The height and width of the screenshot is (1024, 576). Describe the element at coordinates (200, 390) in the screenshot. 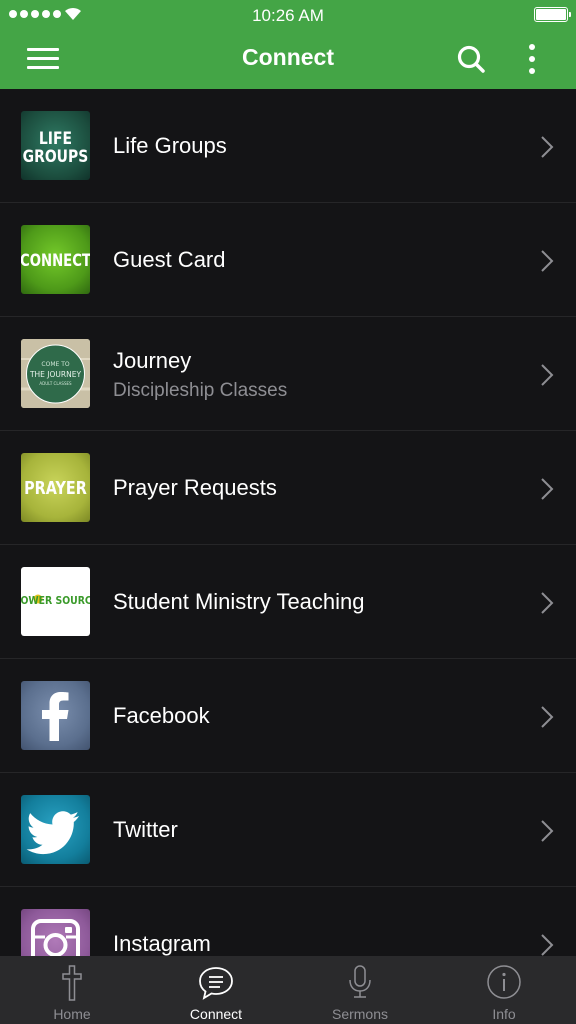

I see `list-item-subtitle: Discipleship Classes` at that location.